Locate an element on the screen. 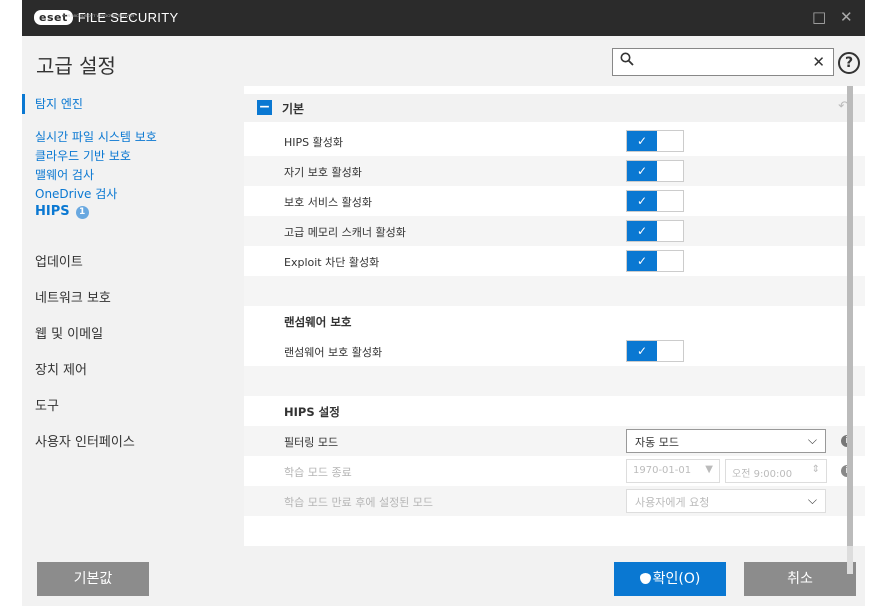 This screenshot has height=606, width=887. section-title: 기본 is located at coordinates (293, 109).